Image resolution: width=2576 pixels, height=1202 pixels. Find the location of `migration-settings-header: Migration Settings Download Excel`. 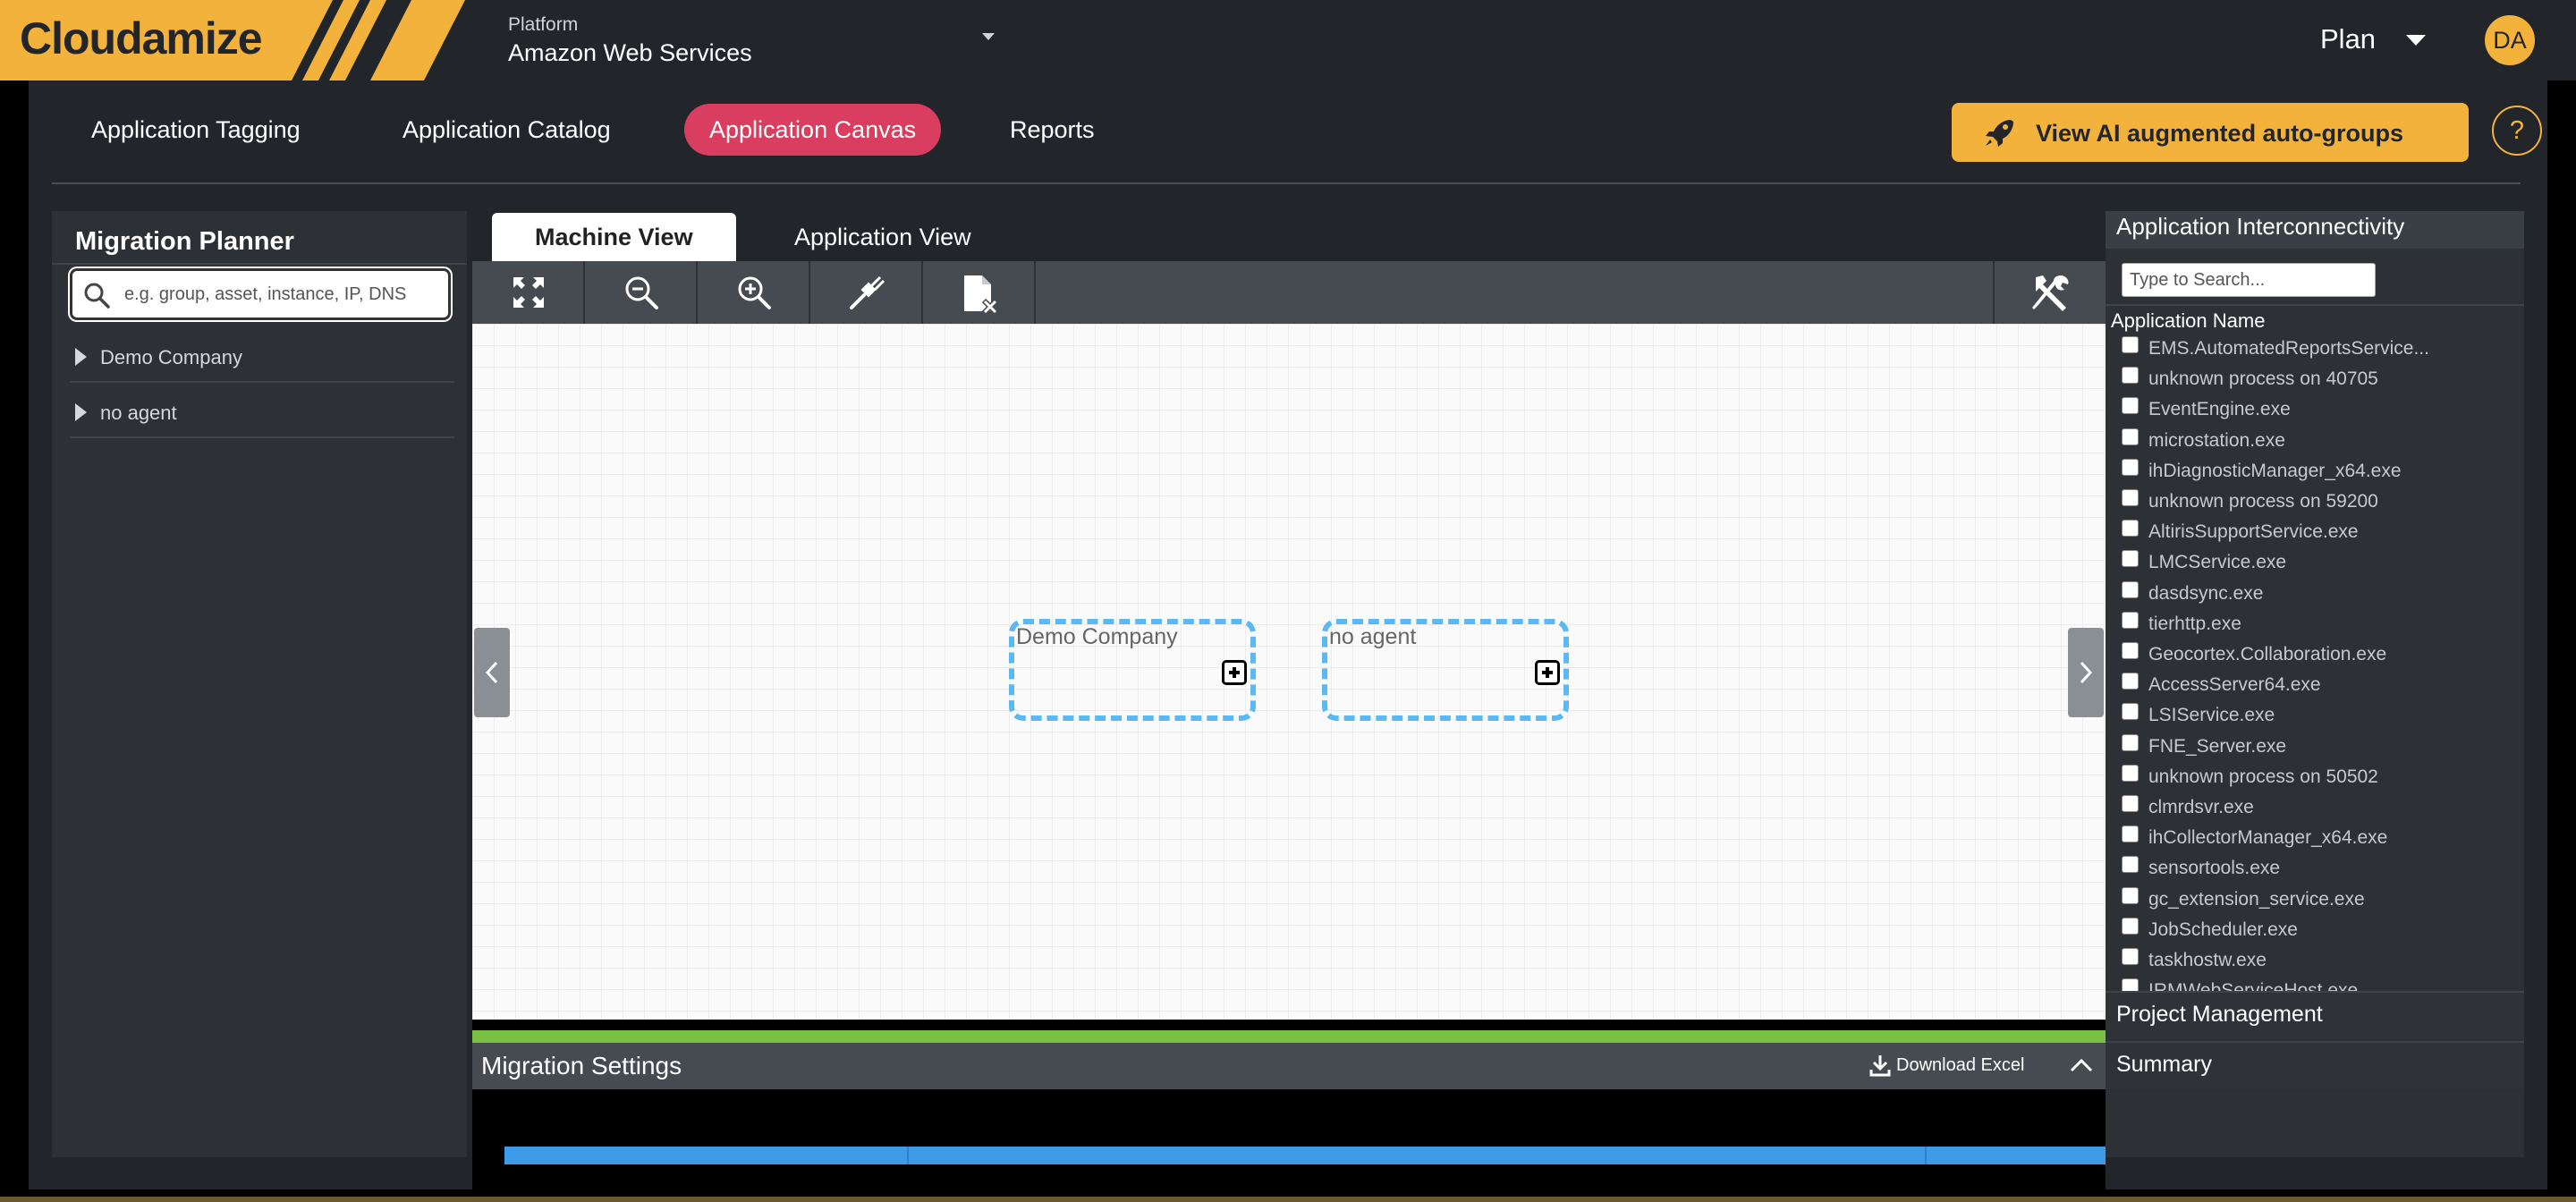

migration-settings-header: Migration Settings Download Excel is located at coordinates (1289, 1066).